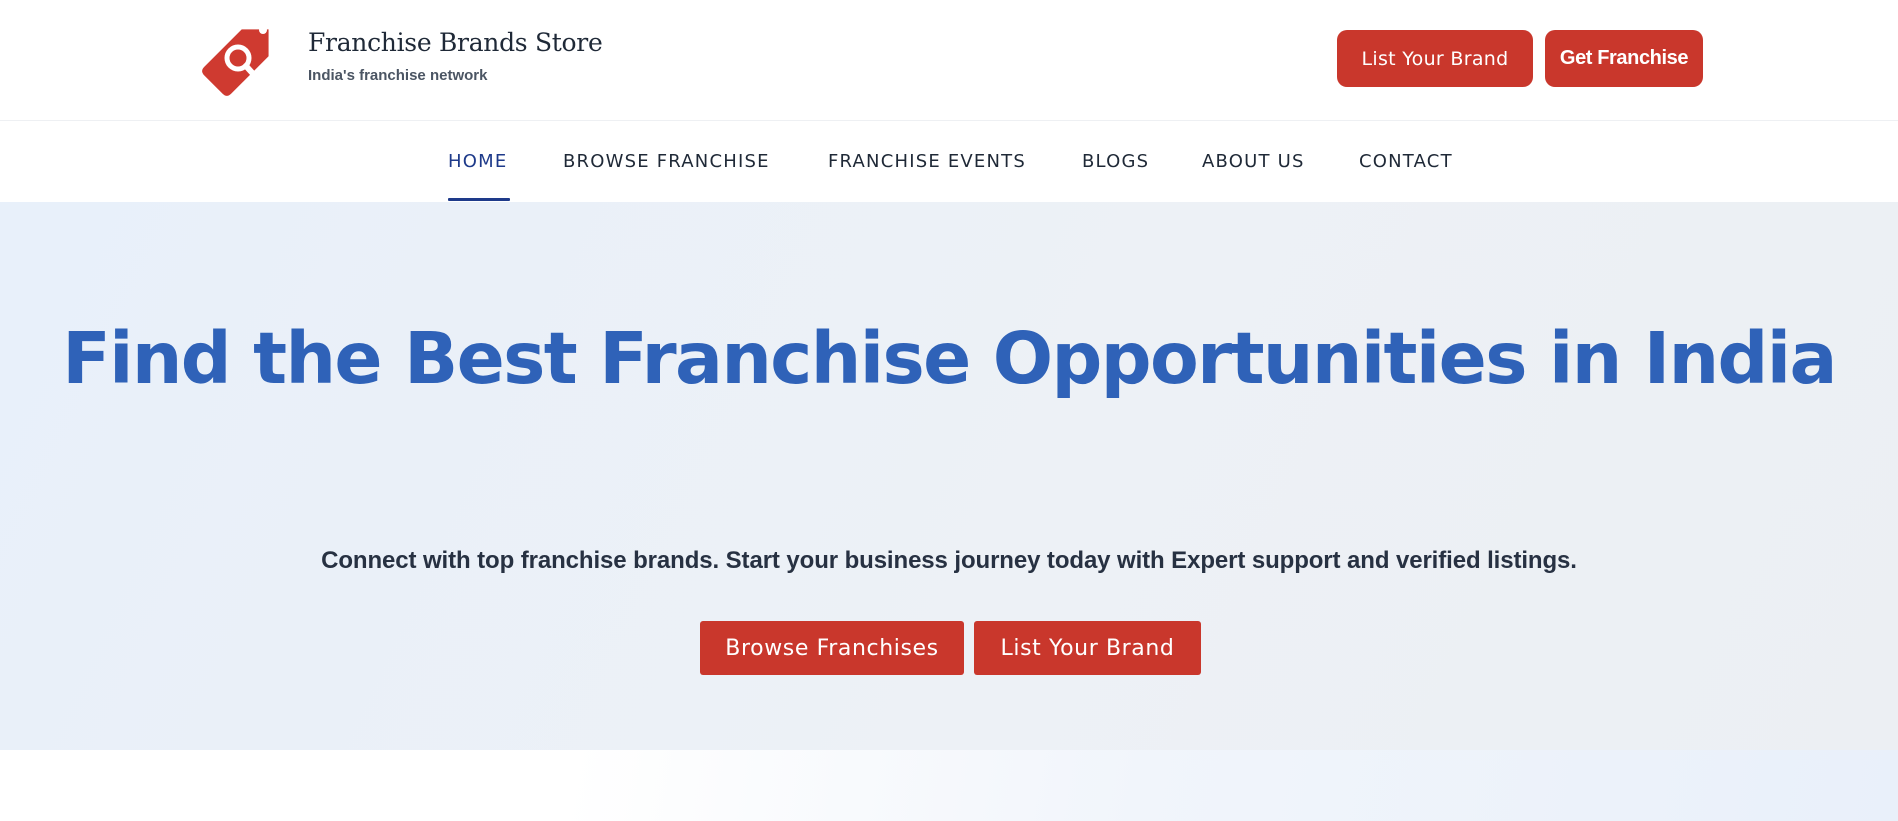 The image size is (1898, 821). Describe the element at coordinates (1624, 58) in the screenshot. I see `get-franchise-button: Get Franchise` at that location.